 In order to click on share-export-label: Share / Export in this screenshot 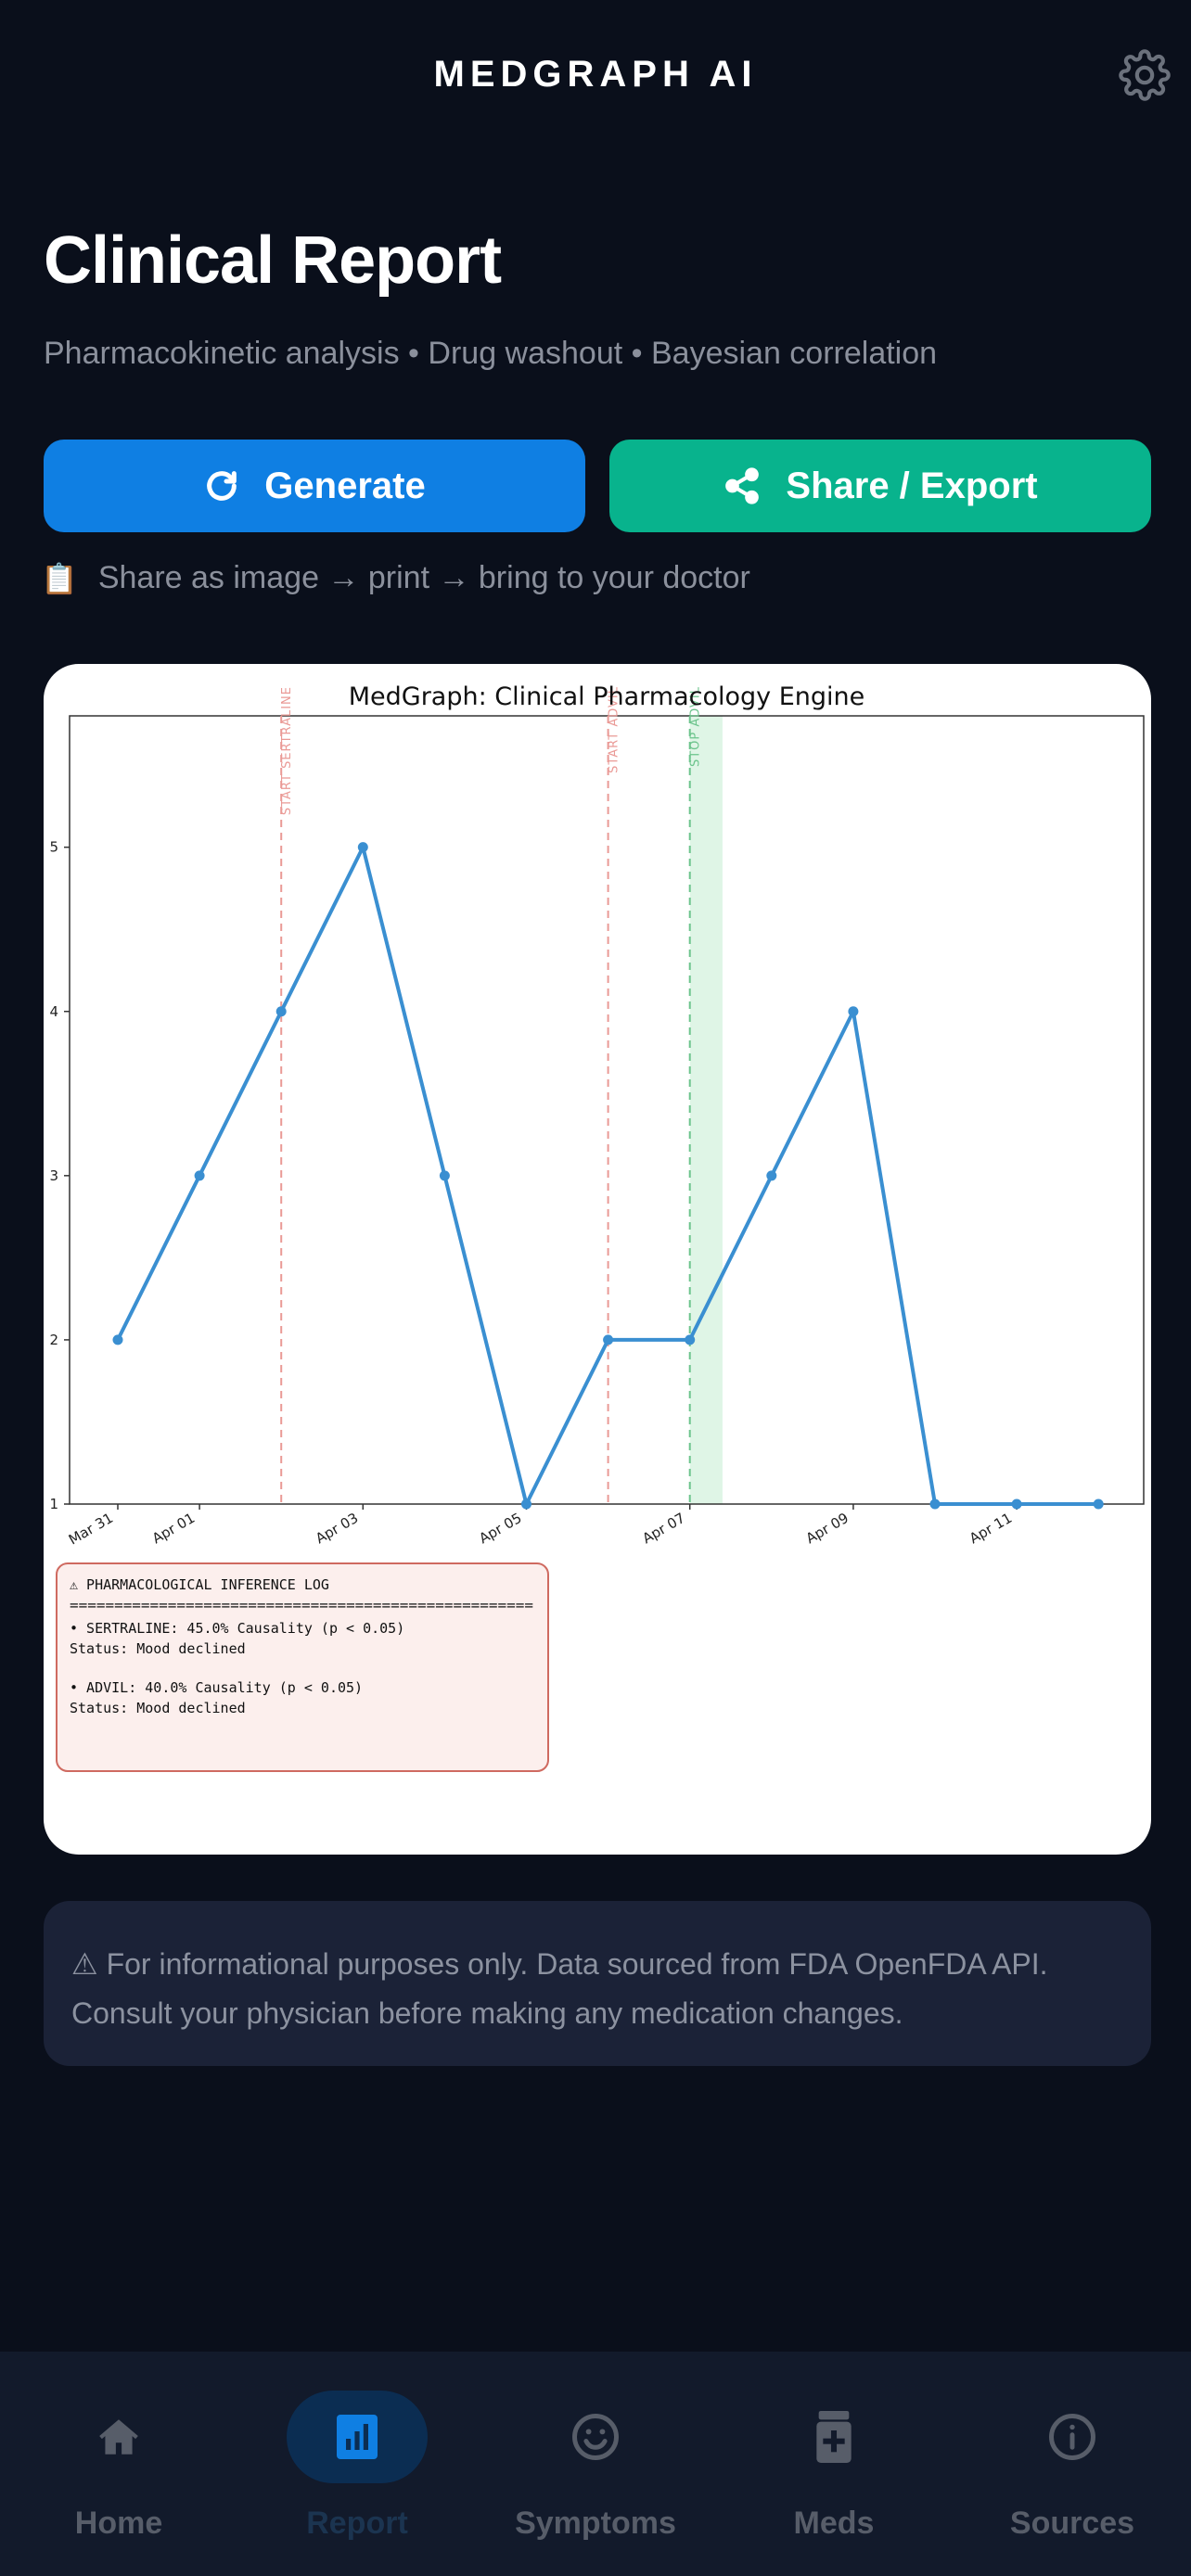, I will do `click(912, 485)`.